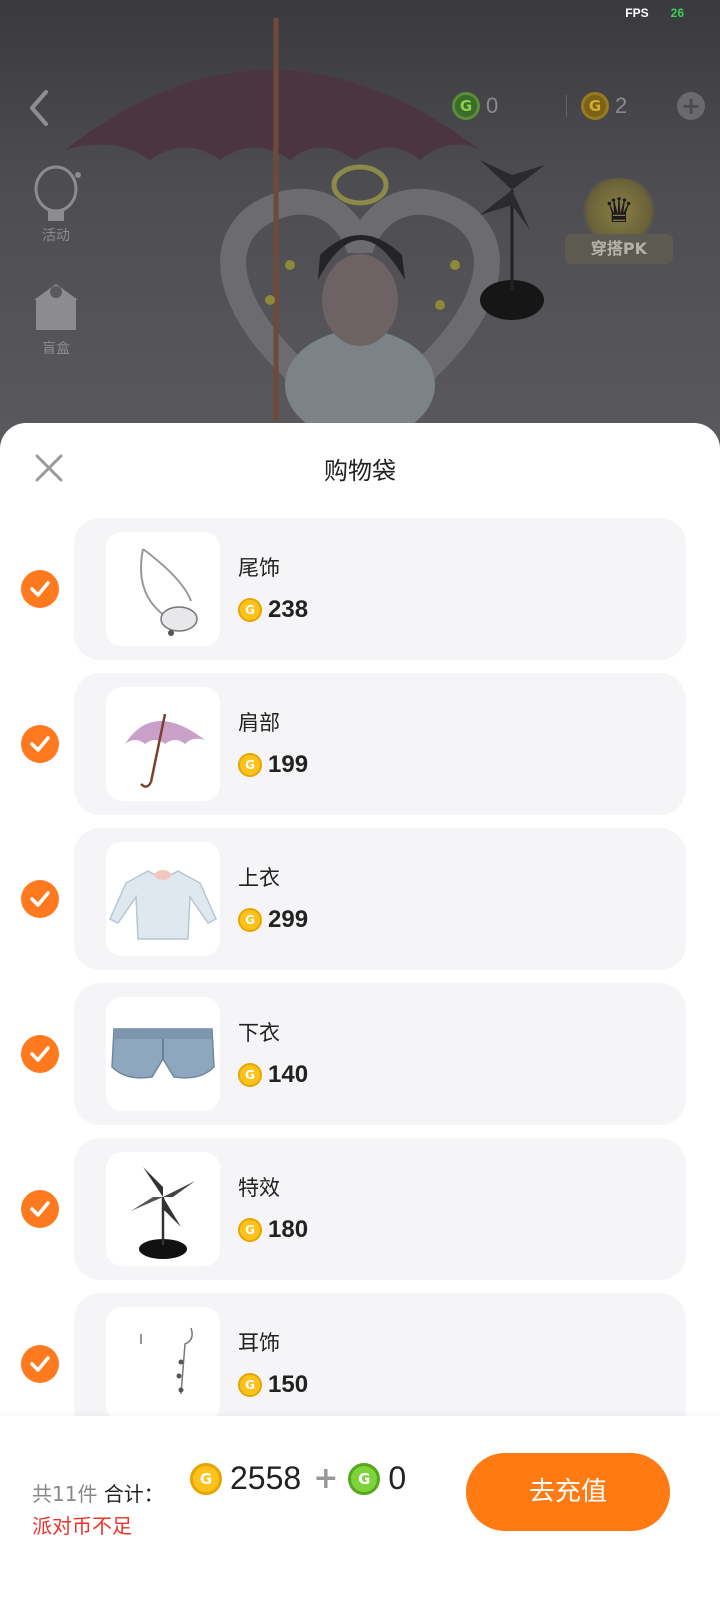 Image resolution: width=720 pixels, height=1612 pixels. I want to click on fps-counter: FPS 26, so click(654, 13).